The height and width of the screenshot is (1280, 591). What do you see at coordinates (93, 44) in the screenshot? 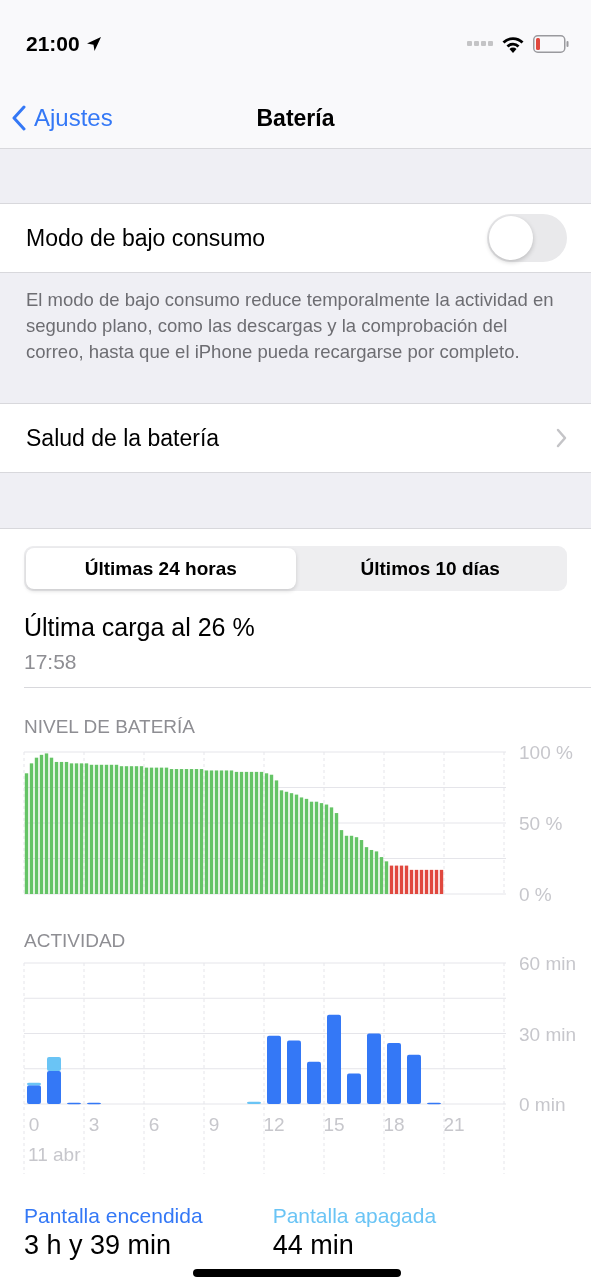
I see `location-arrow-icon` at bounding box center [93, 44].